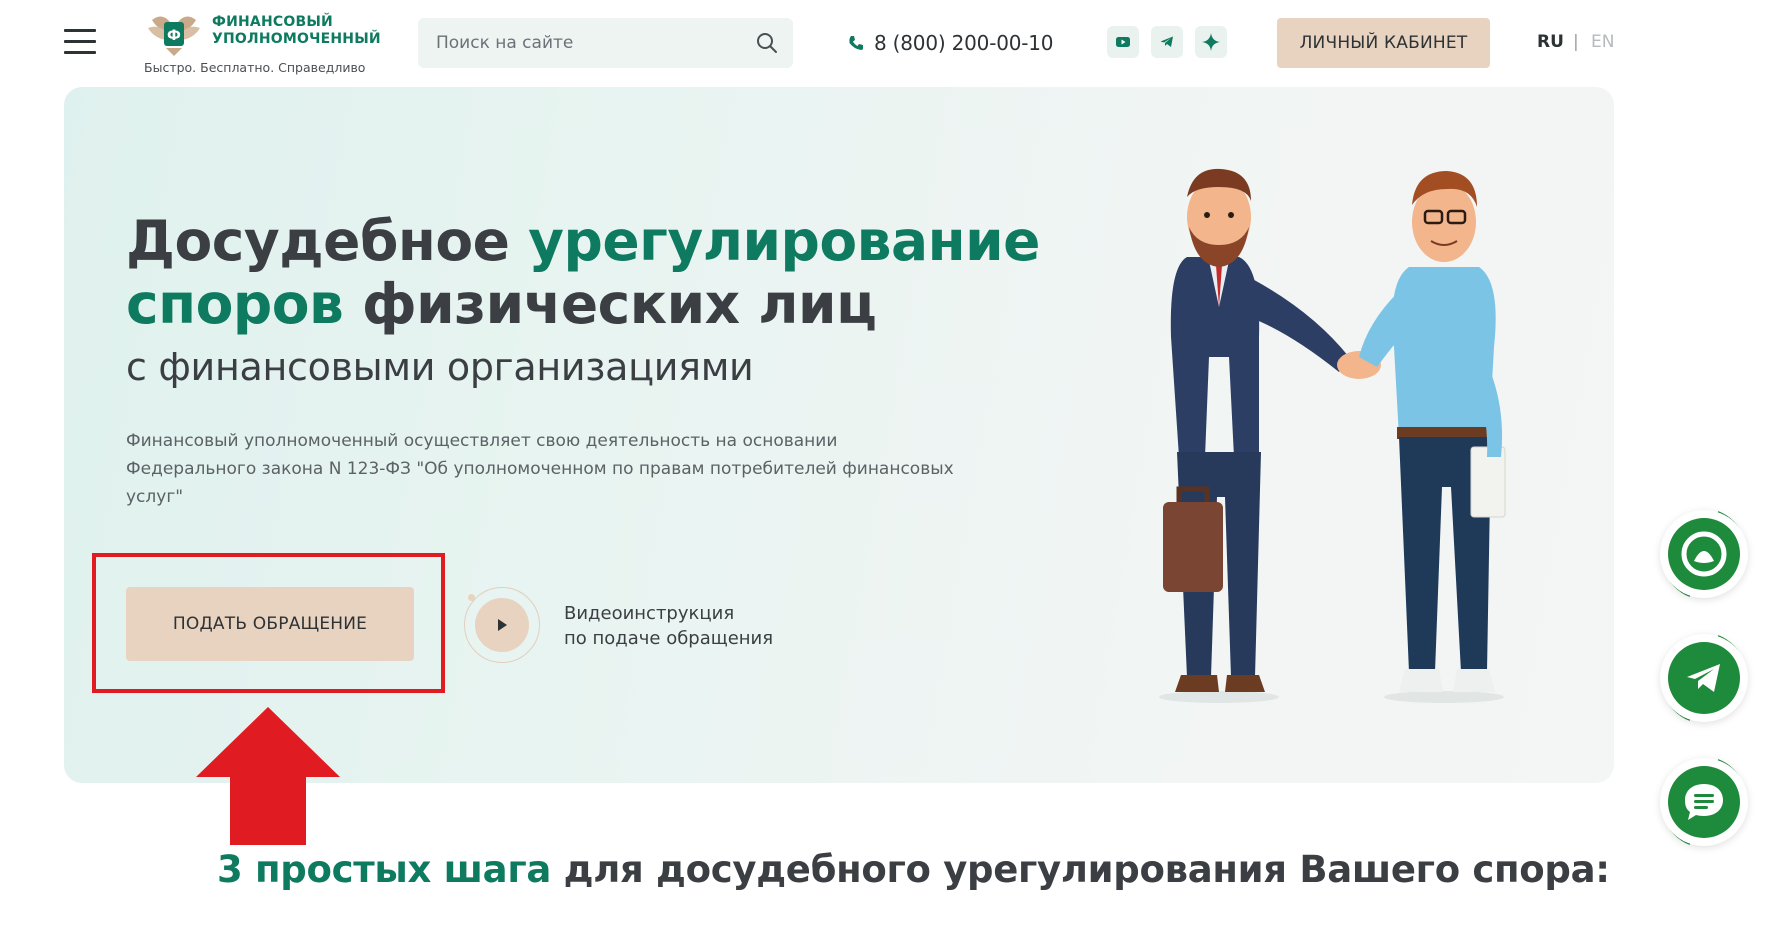 This screenshot has width=1787, height=929. I want to click on phone-number: 8 (800) 200-00-10, so click(964, 43).